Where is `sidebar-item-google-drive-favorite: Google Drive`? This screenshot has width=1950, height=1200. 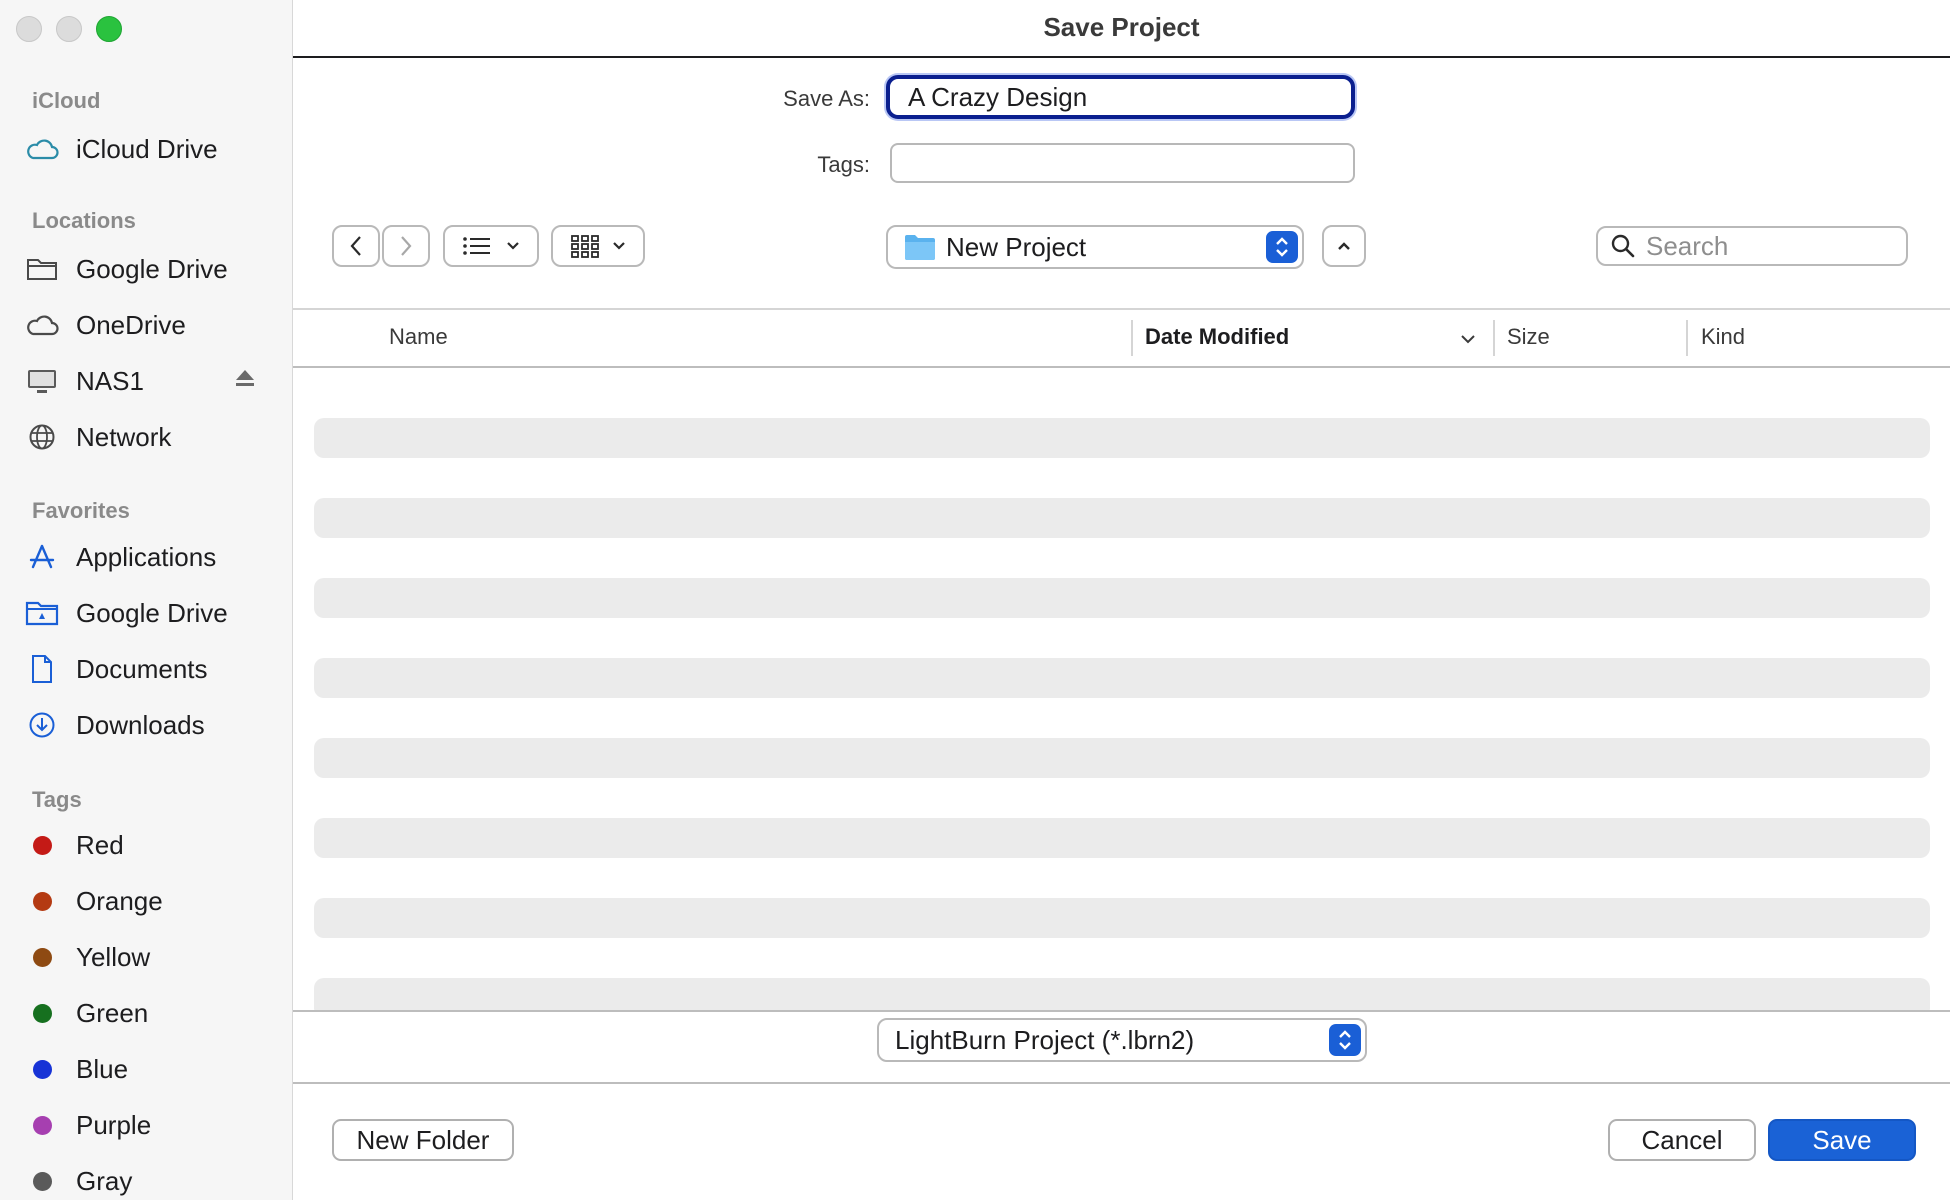 sidebar-item-google-drive-favorite: Google Drive is located at coordinates (149, 613).